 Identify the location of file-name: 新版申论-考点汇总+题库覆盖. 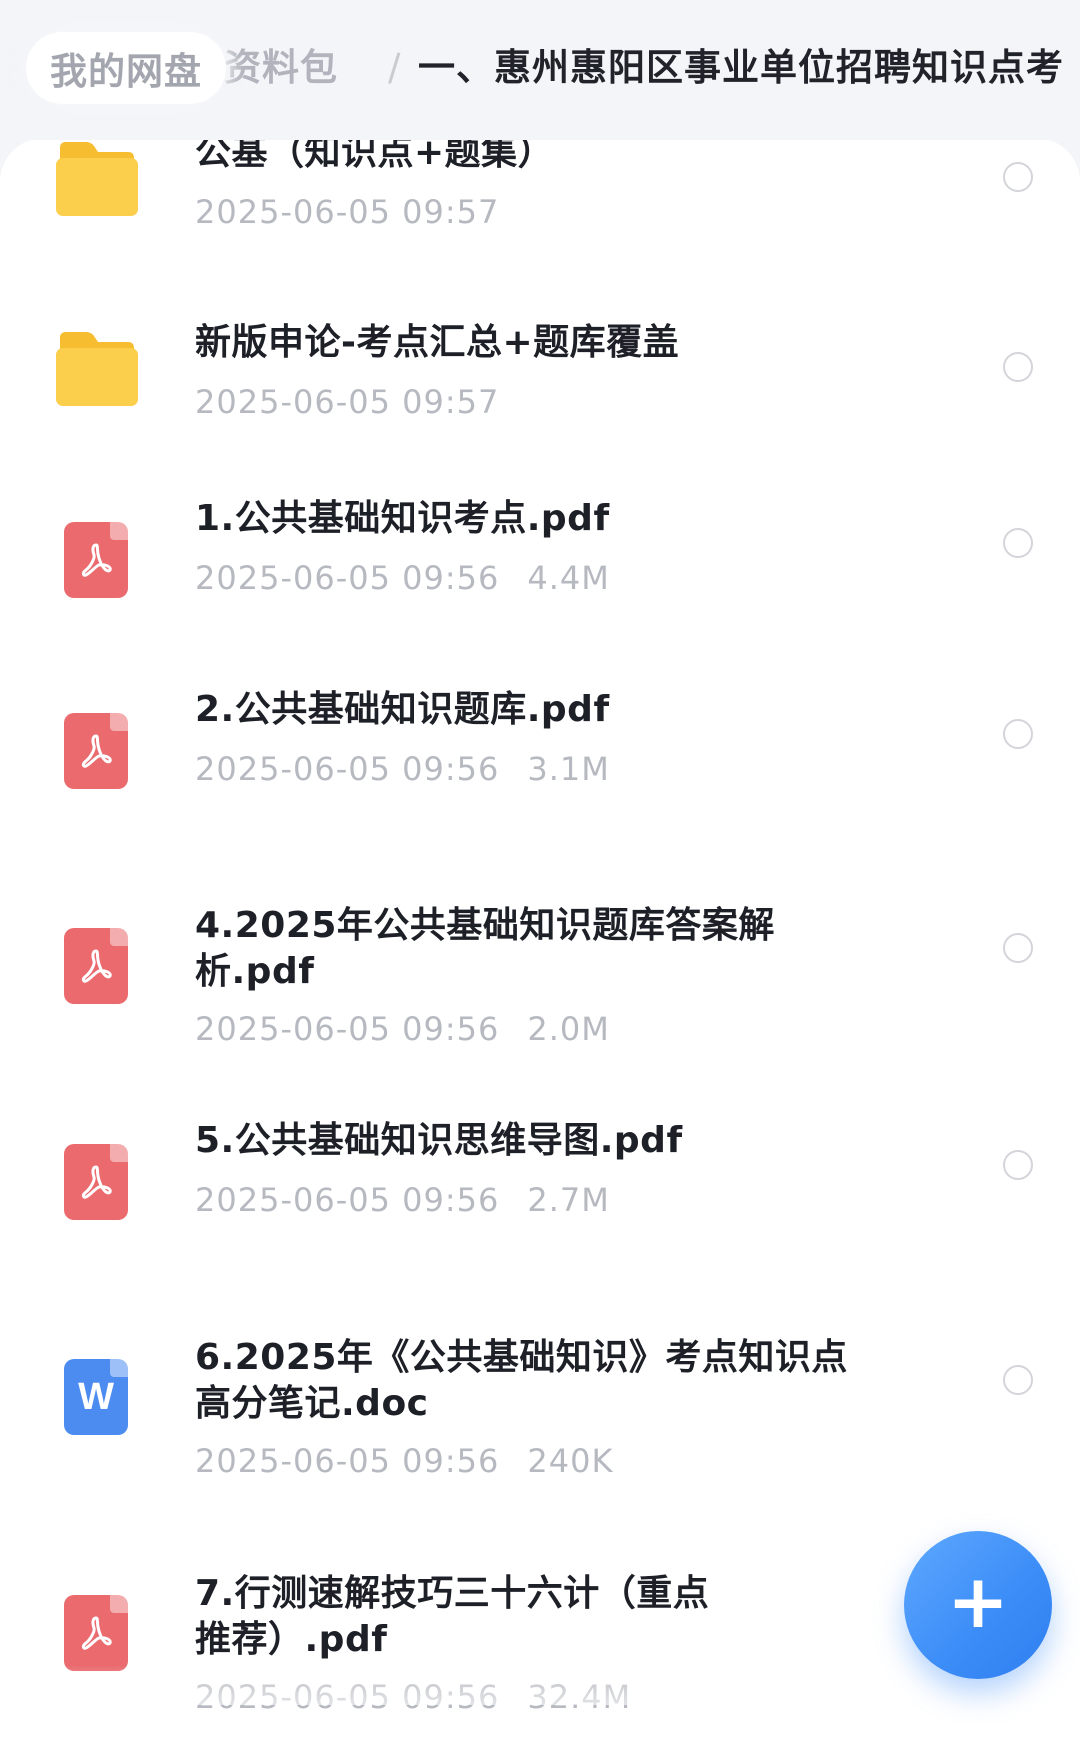
(437, 342).